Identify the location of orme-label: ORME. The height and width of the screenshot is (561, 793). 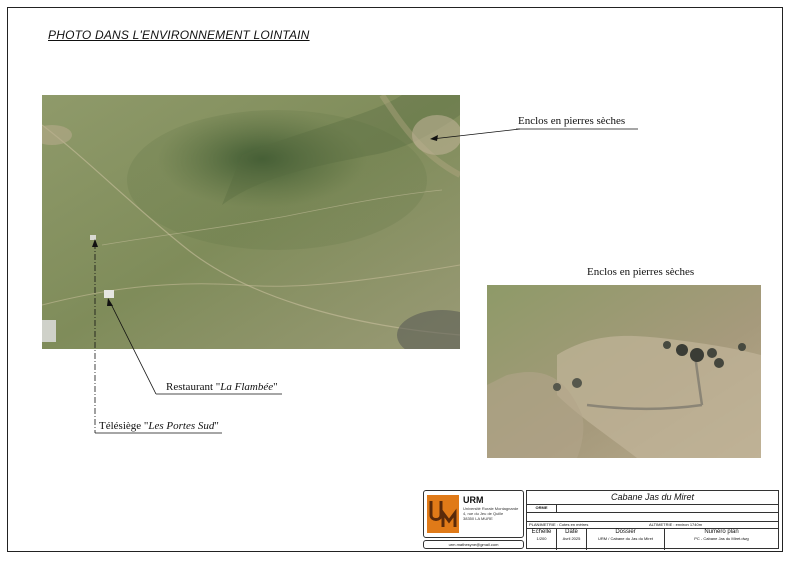
(541, 507).